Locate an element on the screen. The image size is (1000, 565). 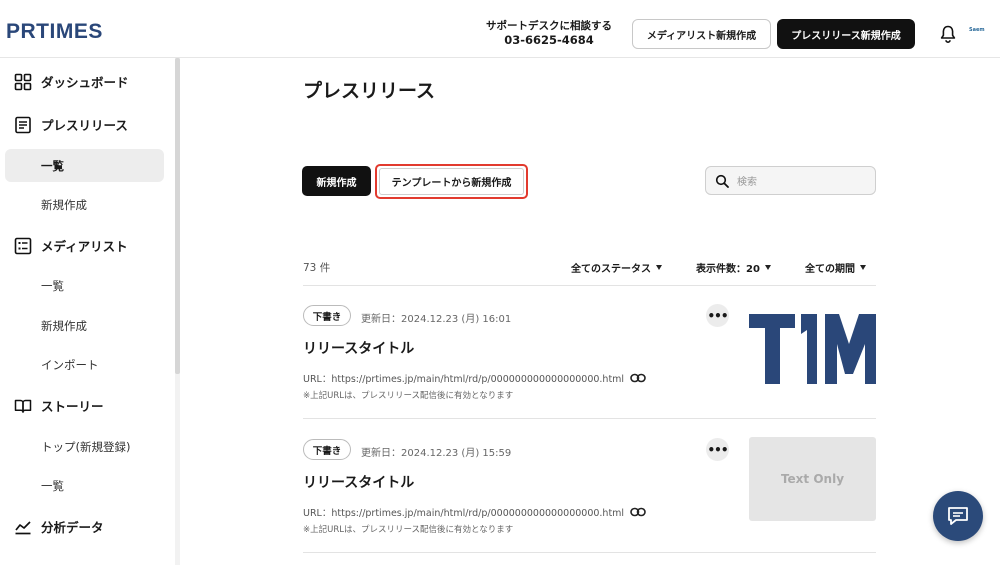
chart-icon is located at coordinates (23, 527).